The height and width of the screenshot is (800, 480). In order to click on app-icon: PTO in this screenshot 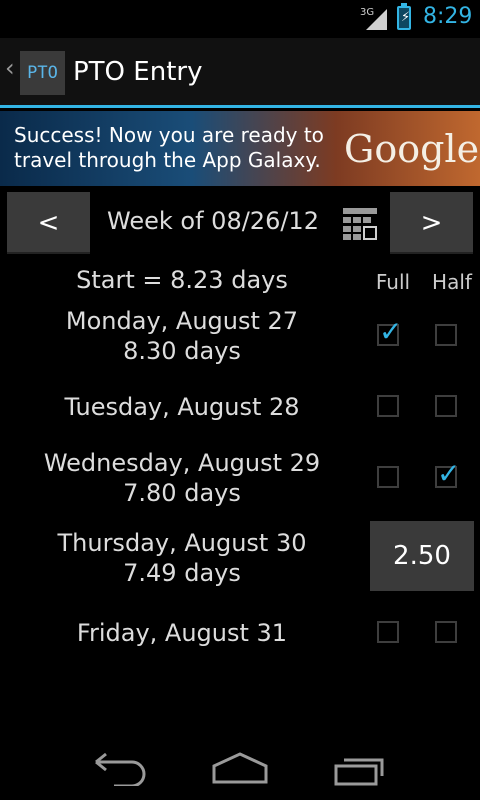, I will do `click(42, 73)`.